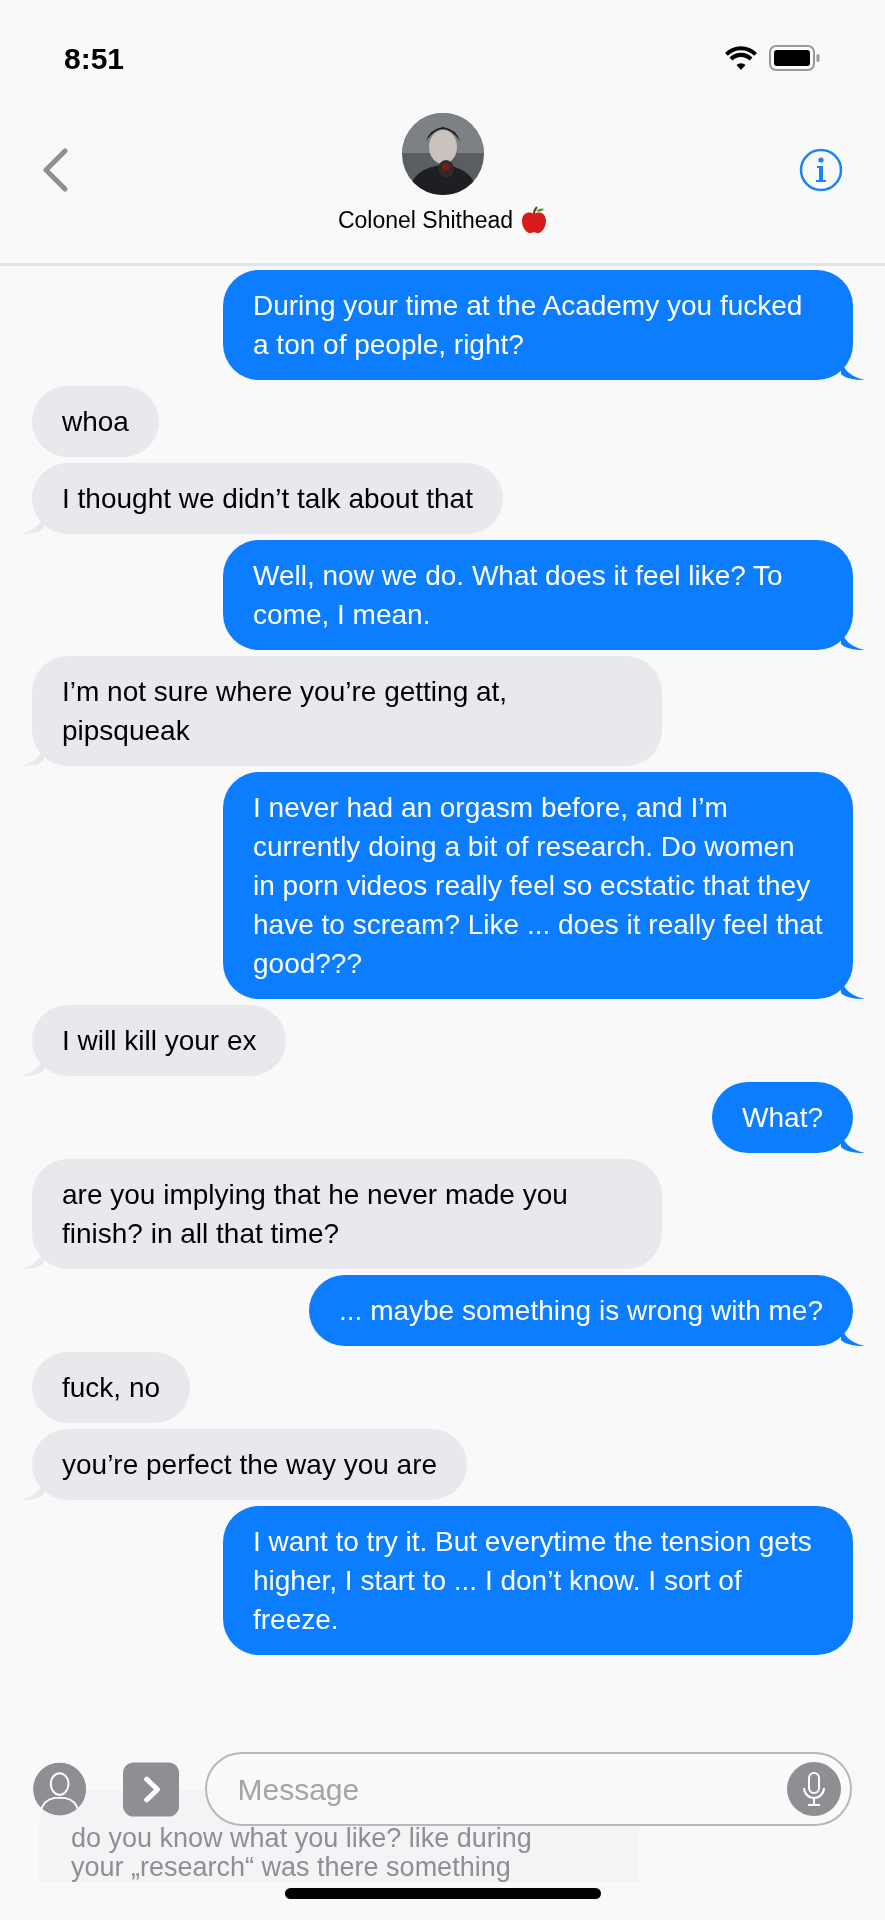  Describe the element at coordinates (151, 1789) in the screenshot. I see `app-store-icon` at that location.